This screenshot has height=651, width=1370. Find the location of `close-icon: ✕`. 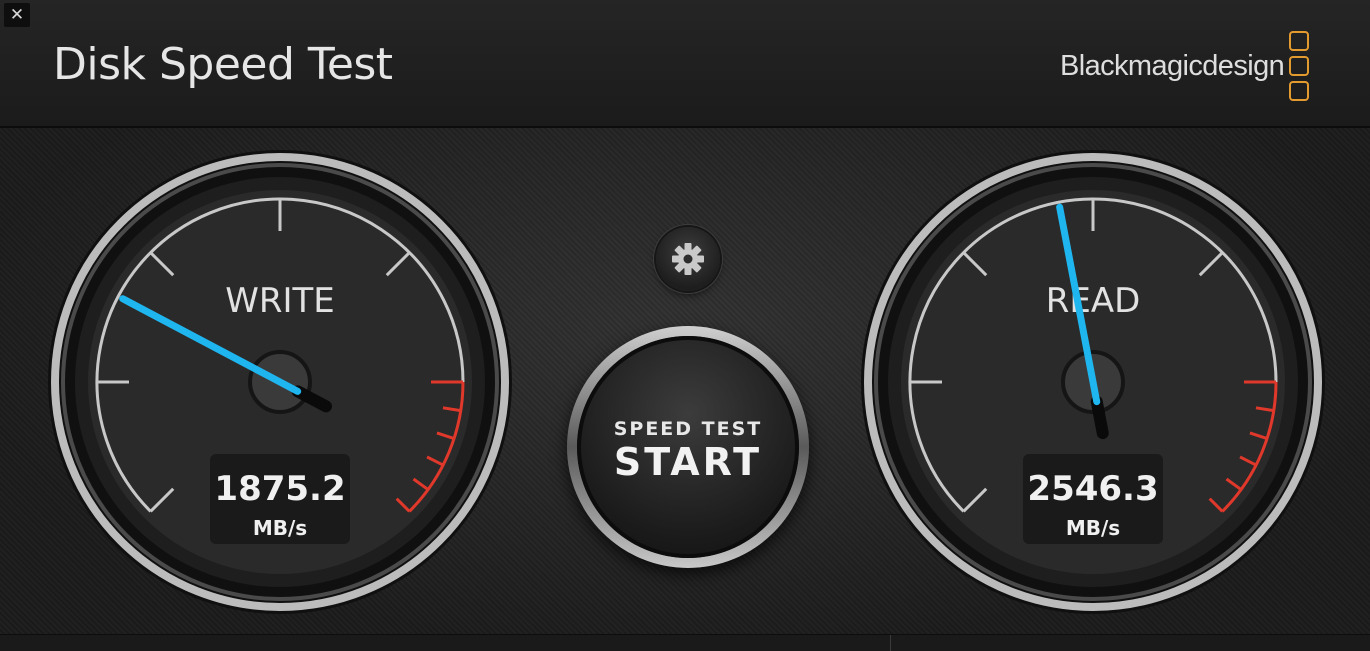

close-icon: ✕ is located at coordinates (17, 15).